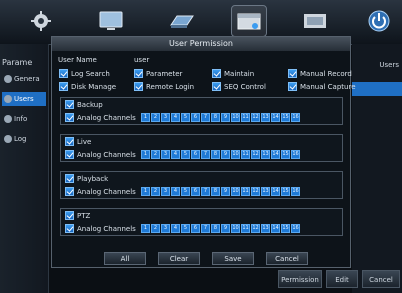 This screenshot has height=293, width=402. Describe the element at coordinates (216, 73) in the screenshot. I see `maintain-checkbox` at that location.